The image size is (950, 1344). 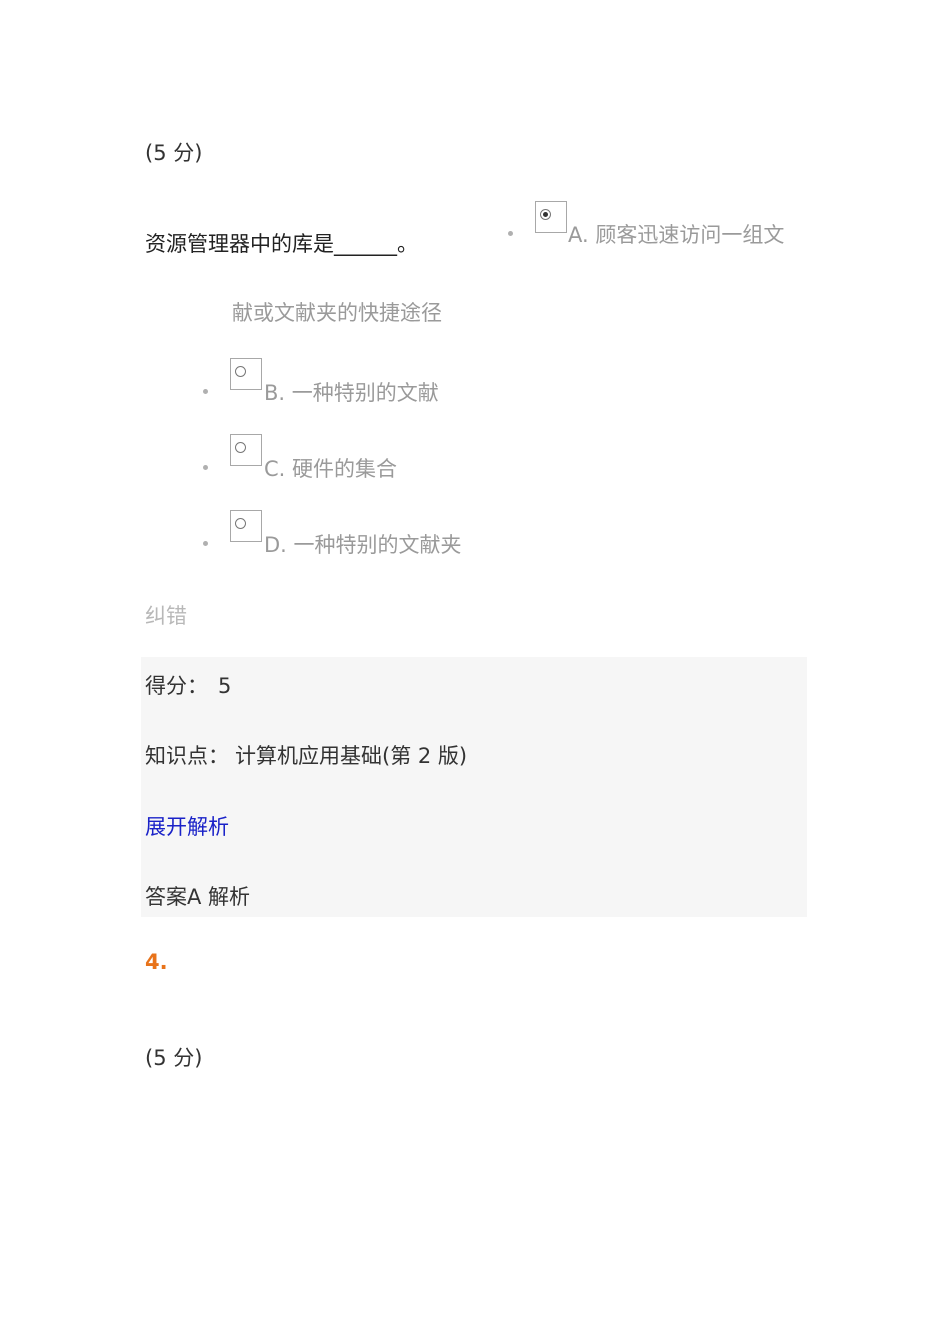 I want to click on option-a-label-continued: 献或文献夹的快捷途径, so click(x=337, y=312).